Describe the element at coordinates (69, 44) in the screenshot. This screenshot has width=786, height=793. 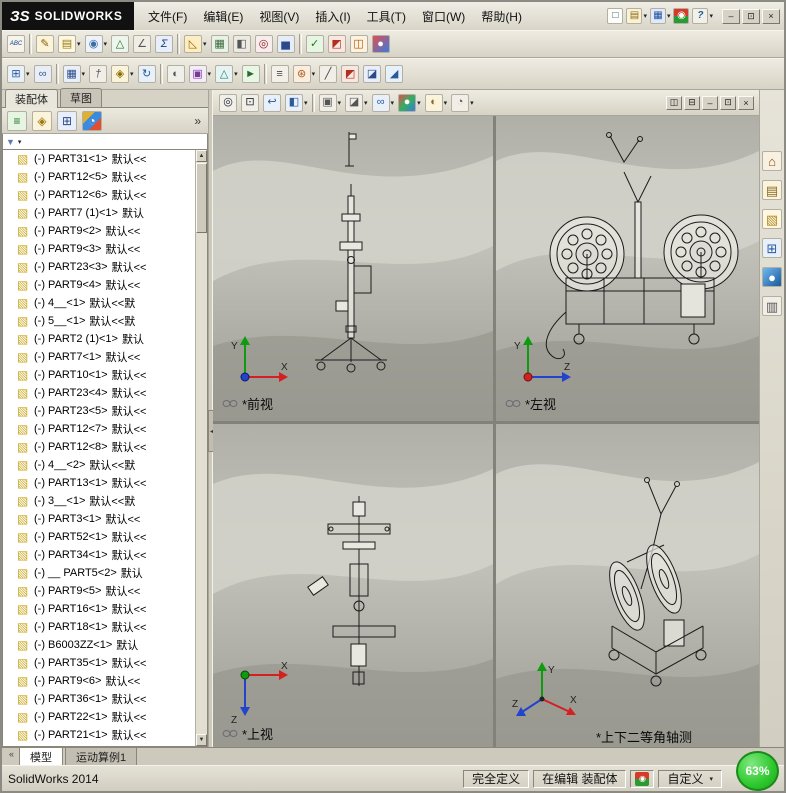
I see `note-icon: ▤ ▾` at that location.